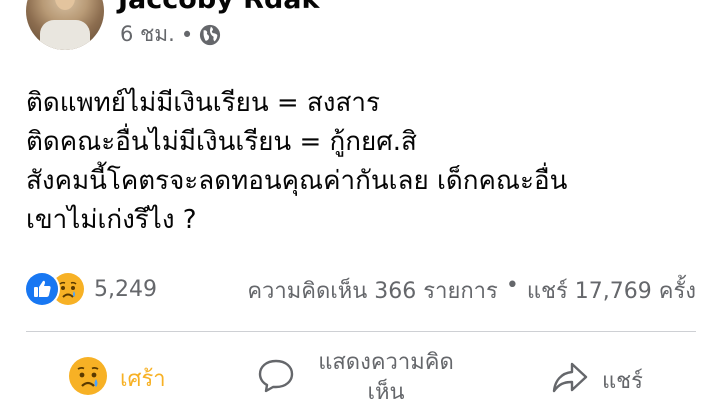 The width and height of the screenshot is (720, 420). What do you see at coordinates (143, 379) in the screenshot?
I see `react-label: เศร้า` at bounding box center [143, 379].